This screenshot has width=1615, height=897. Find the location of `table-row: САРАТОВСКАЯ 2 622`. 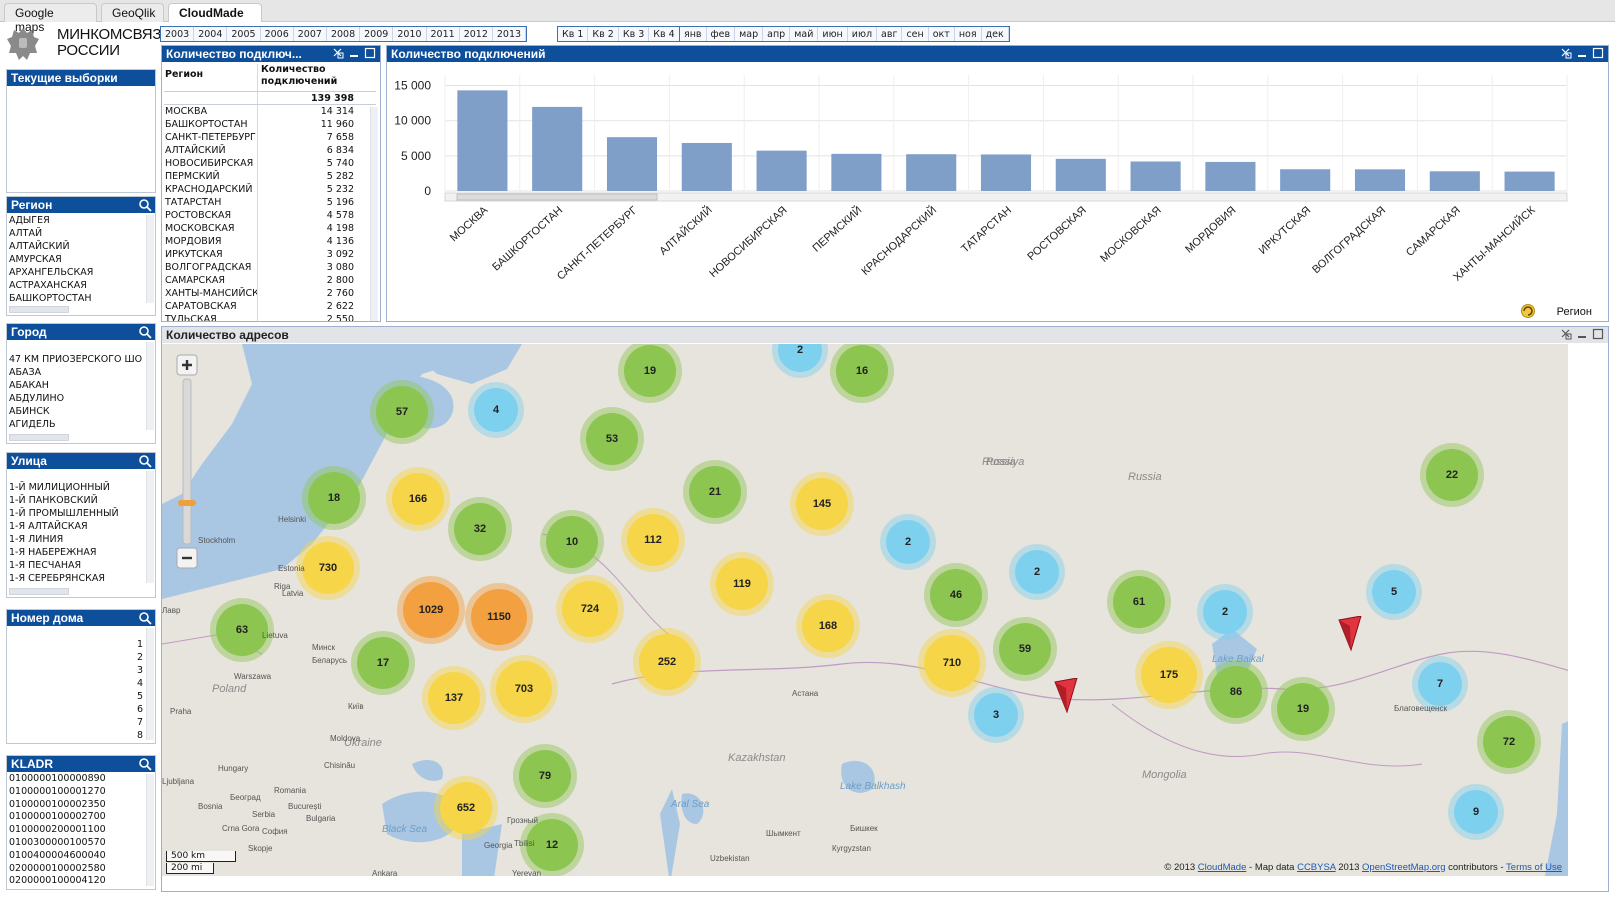

table-row: САРАТОВСКАЯ 2 622 is located at coordinates (270, 306).